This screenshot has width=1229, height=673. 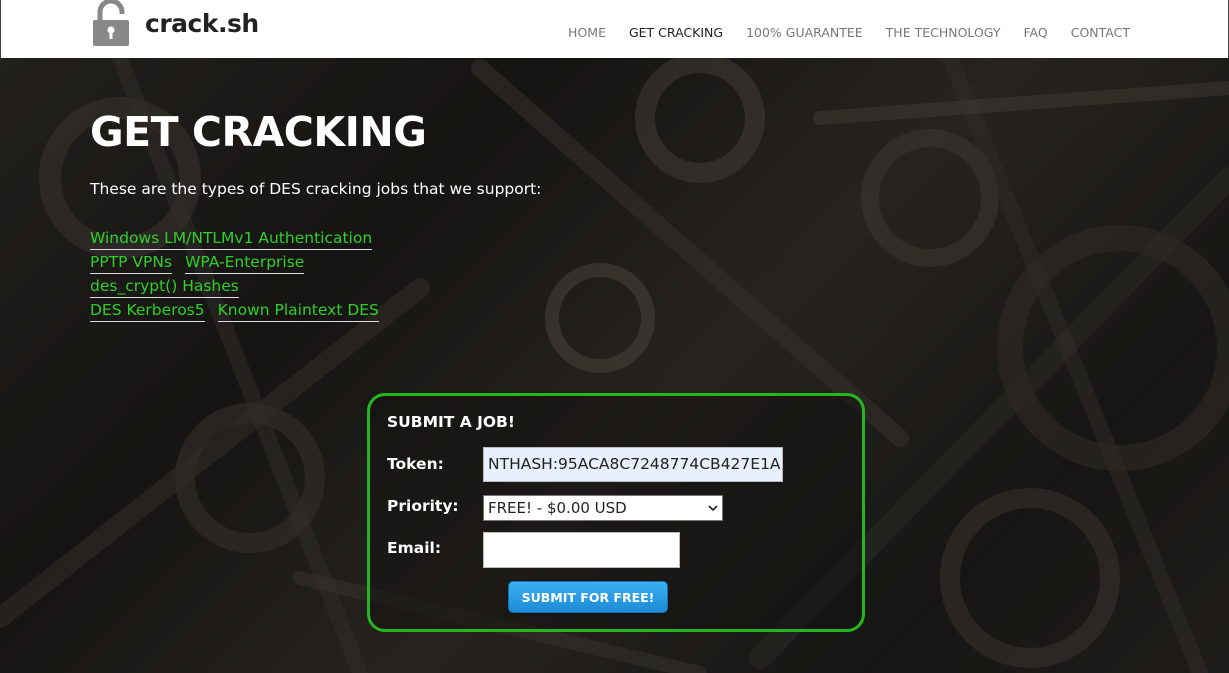 What do you see at coordinates (231, 239) in the screenshot?
I see `link-windows-lm-ntlmv1: Windows LM/NTLMv1 Authentication` at bounding box center [231, 239].